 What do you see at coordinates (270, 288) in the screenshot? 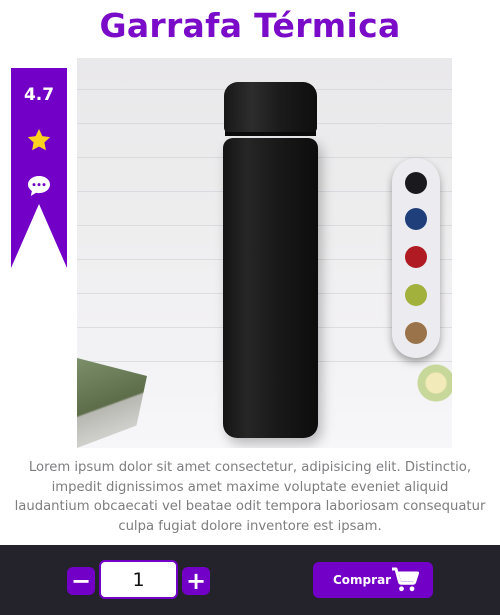
I see `bottle-body` at bounding box center [270, 288].